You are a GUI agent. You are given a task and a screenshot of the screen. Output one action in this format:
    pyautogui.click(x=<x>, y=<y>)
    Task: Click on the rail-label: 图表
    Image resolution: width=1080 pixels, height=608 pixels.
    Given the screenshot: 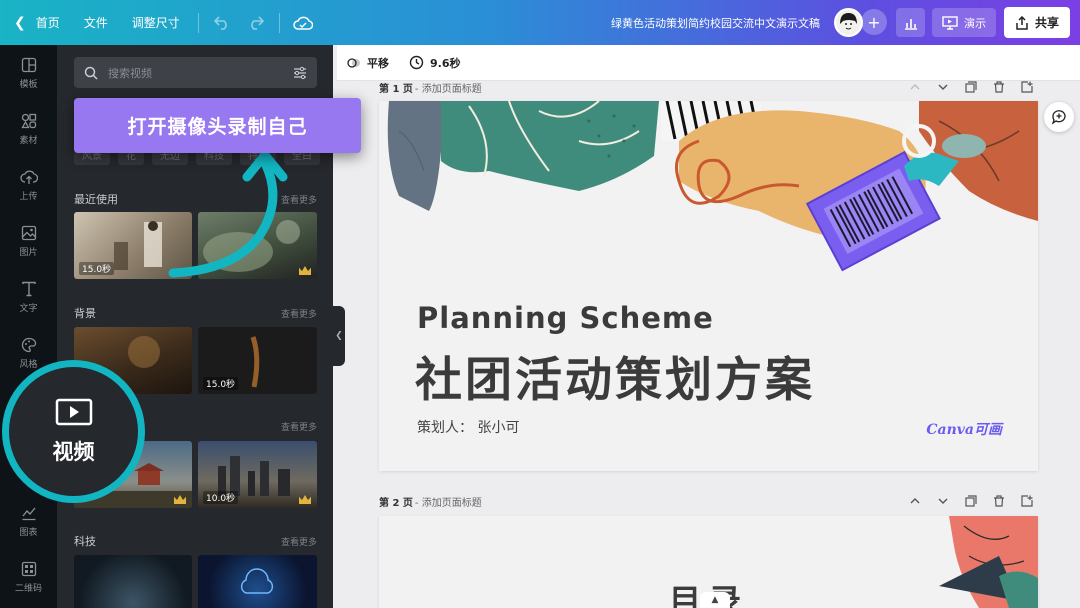 What is the action you would take?
    pyautogui.click(x=28, y=532)
    